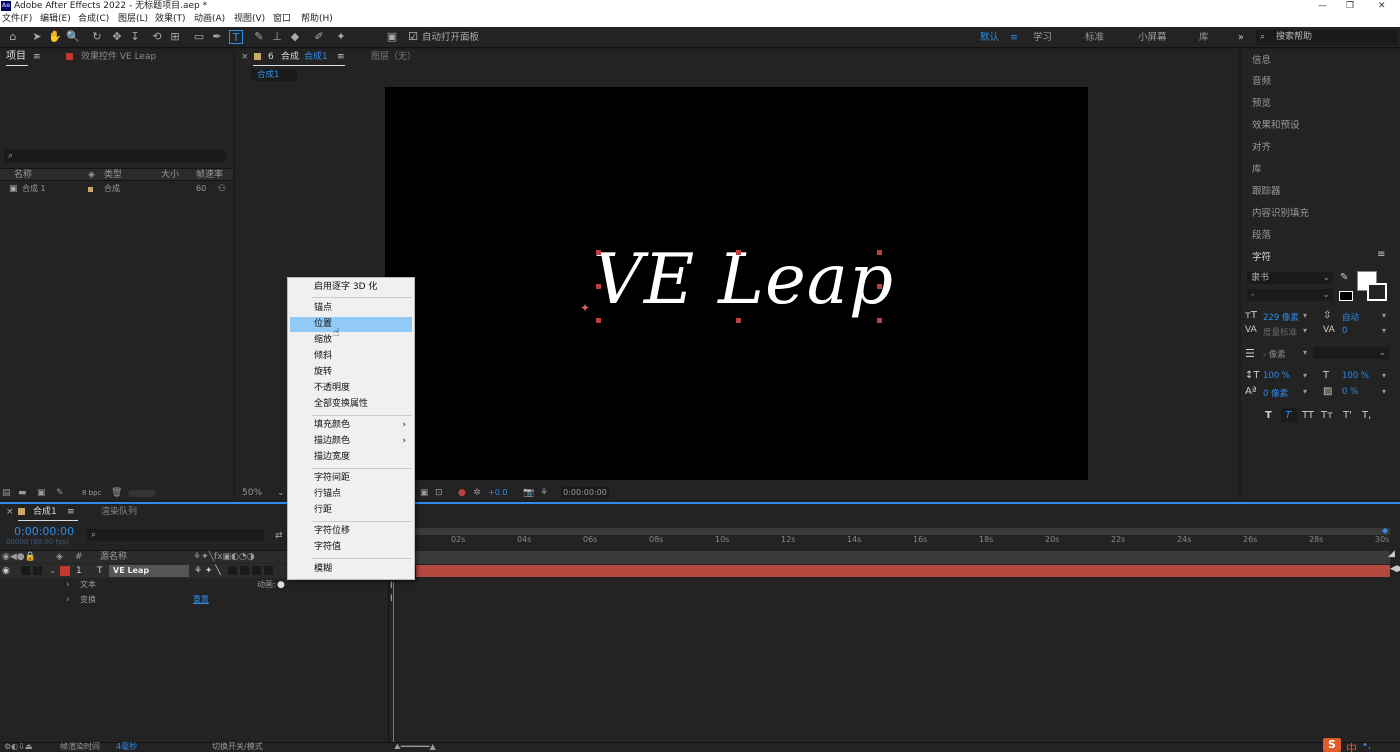  I want to click on toggle-switches-modes: 切换开关/模式, so click(237, 746).